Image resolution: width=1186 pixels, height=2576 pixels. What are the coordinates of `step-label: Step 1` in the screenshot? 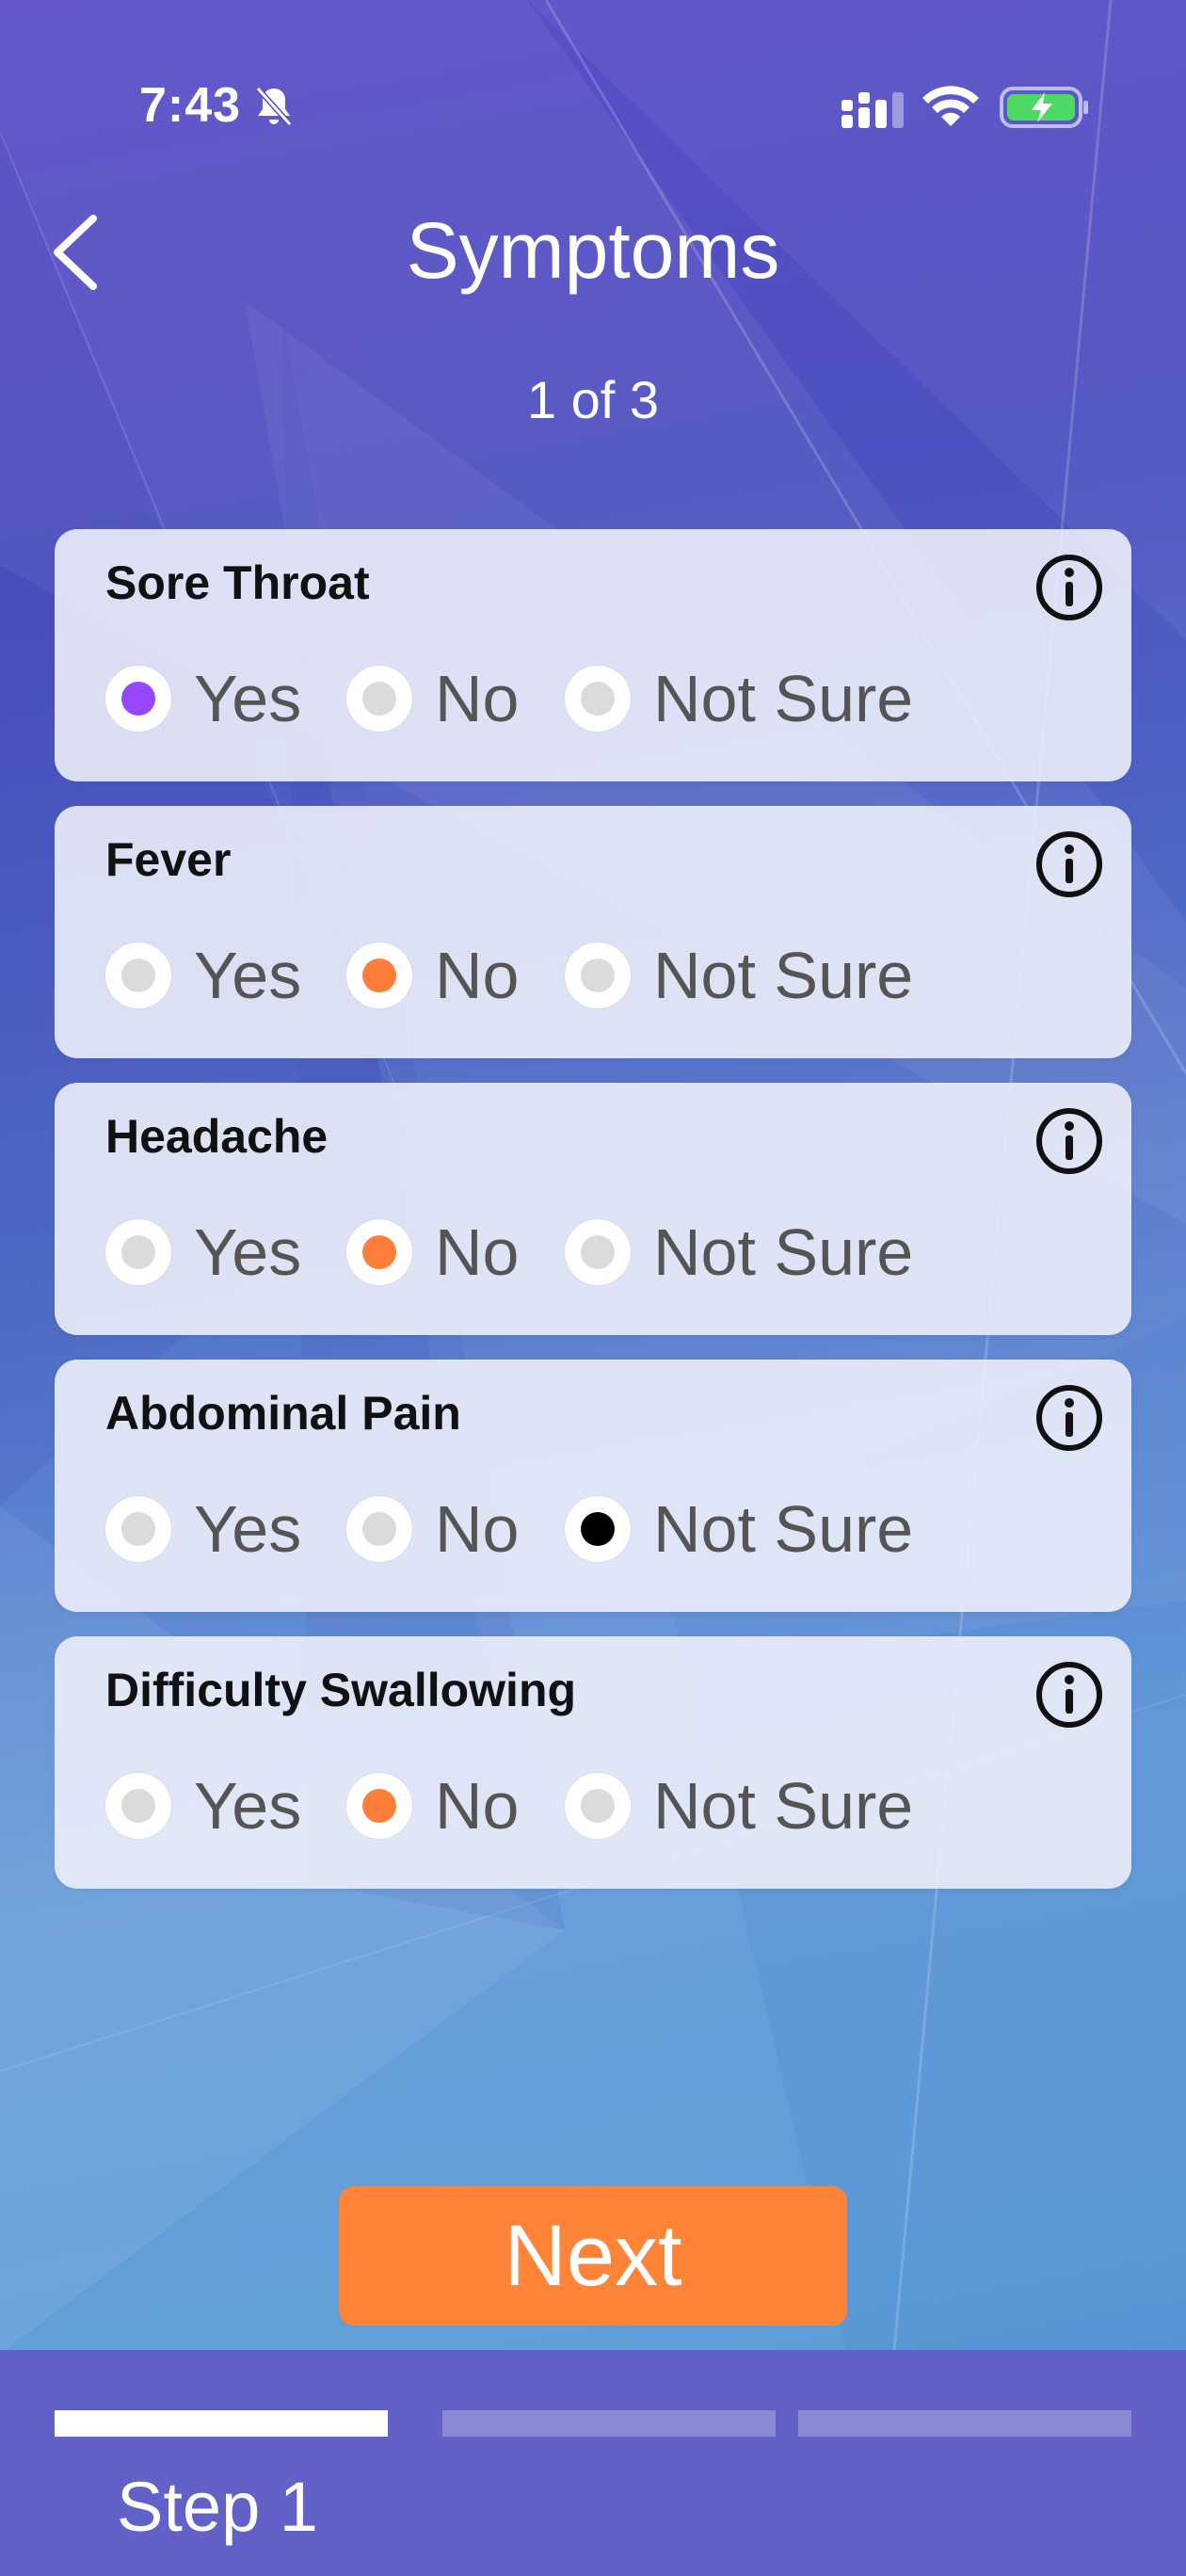 It's located at (217, 2507).